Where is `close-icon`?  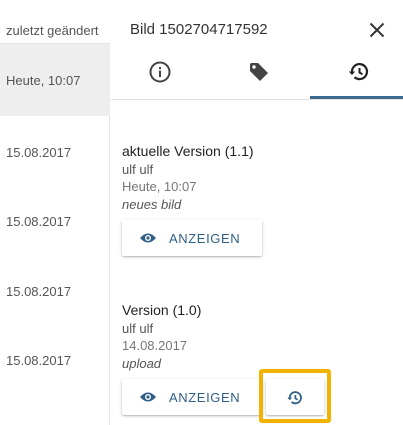
close-icon is located at coordinates (377, 30).